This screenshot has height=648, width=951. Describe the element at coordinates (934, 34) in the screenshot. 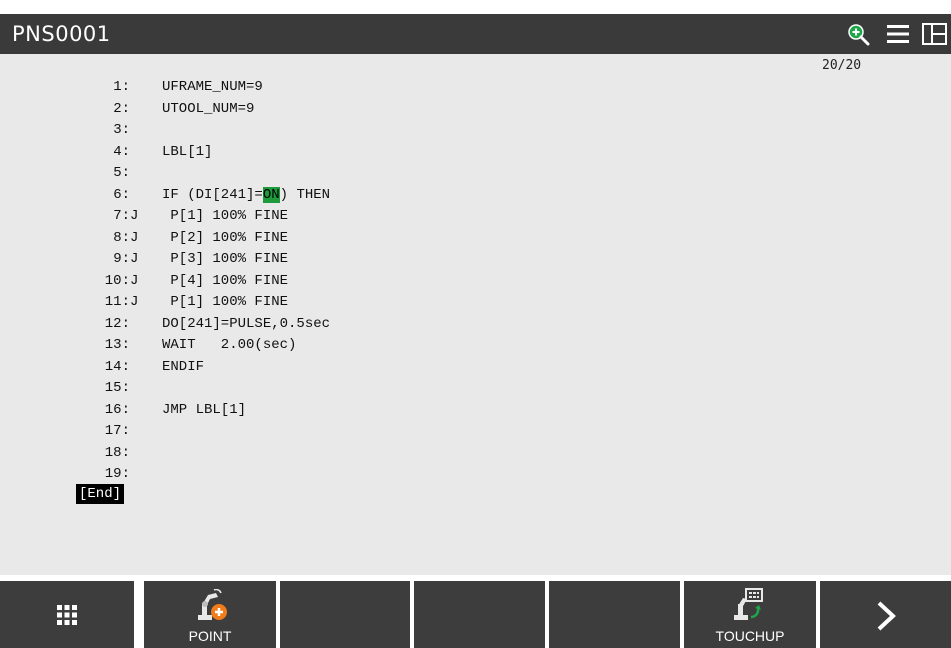

I see `split-screen-icon` at that location.